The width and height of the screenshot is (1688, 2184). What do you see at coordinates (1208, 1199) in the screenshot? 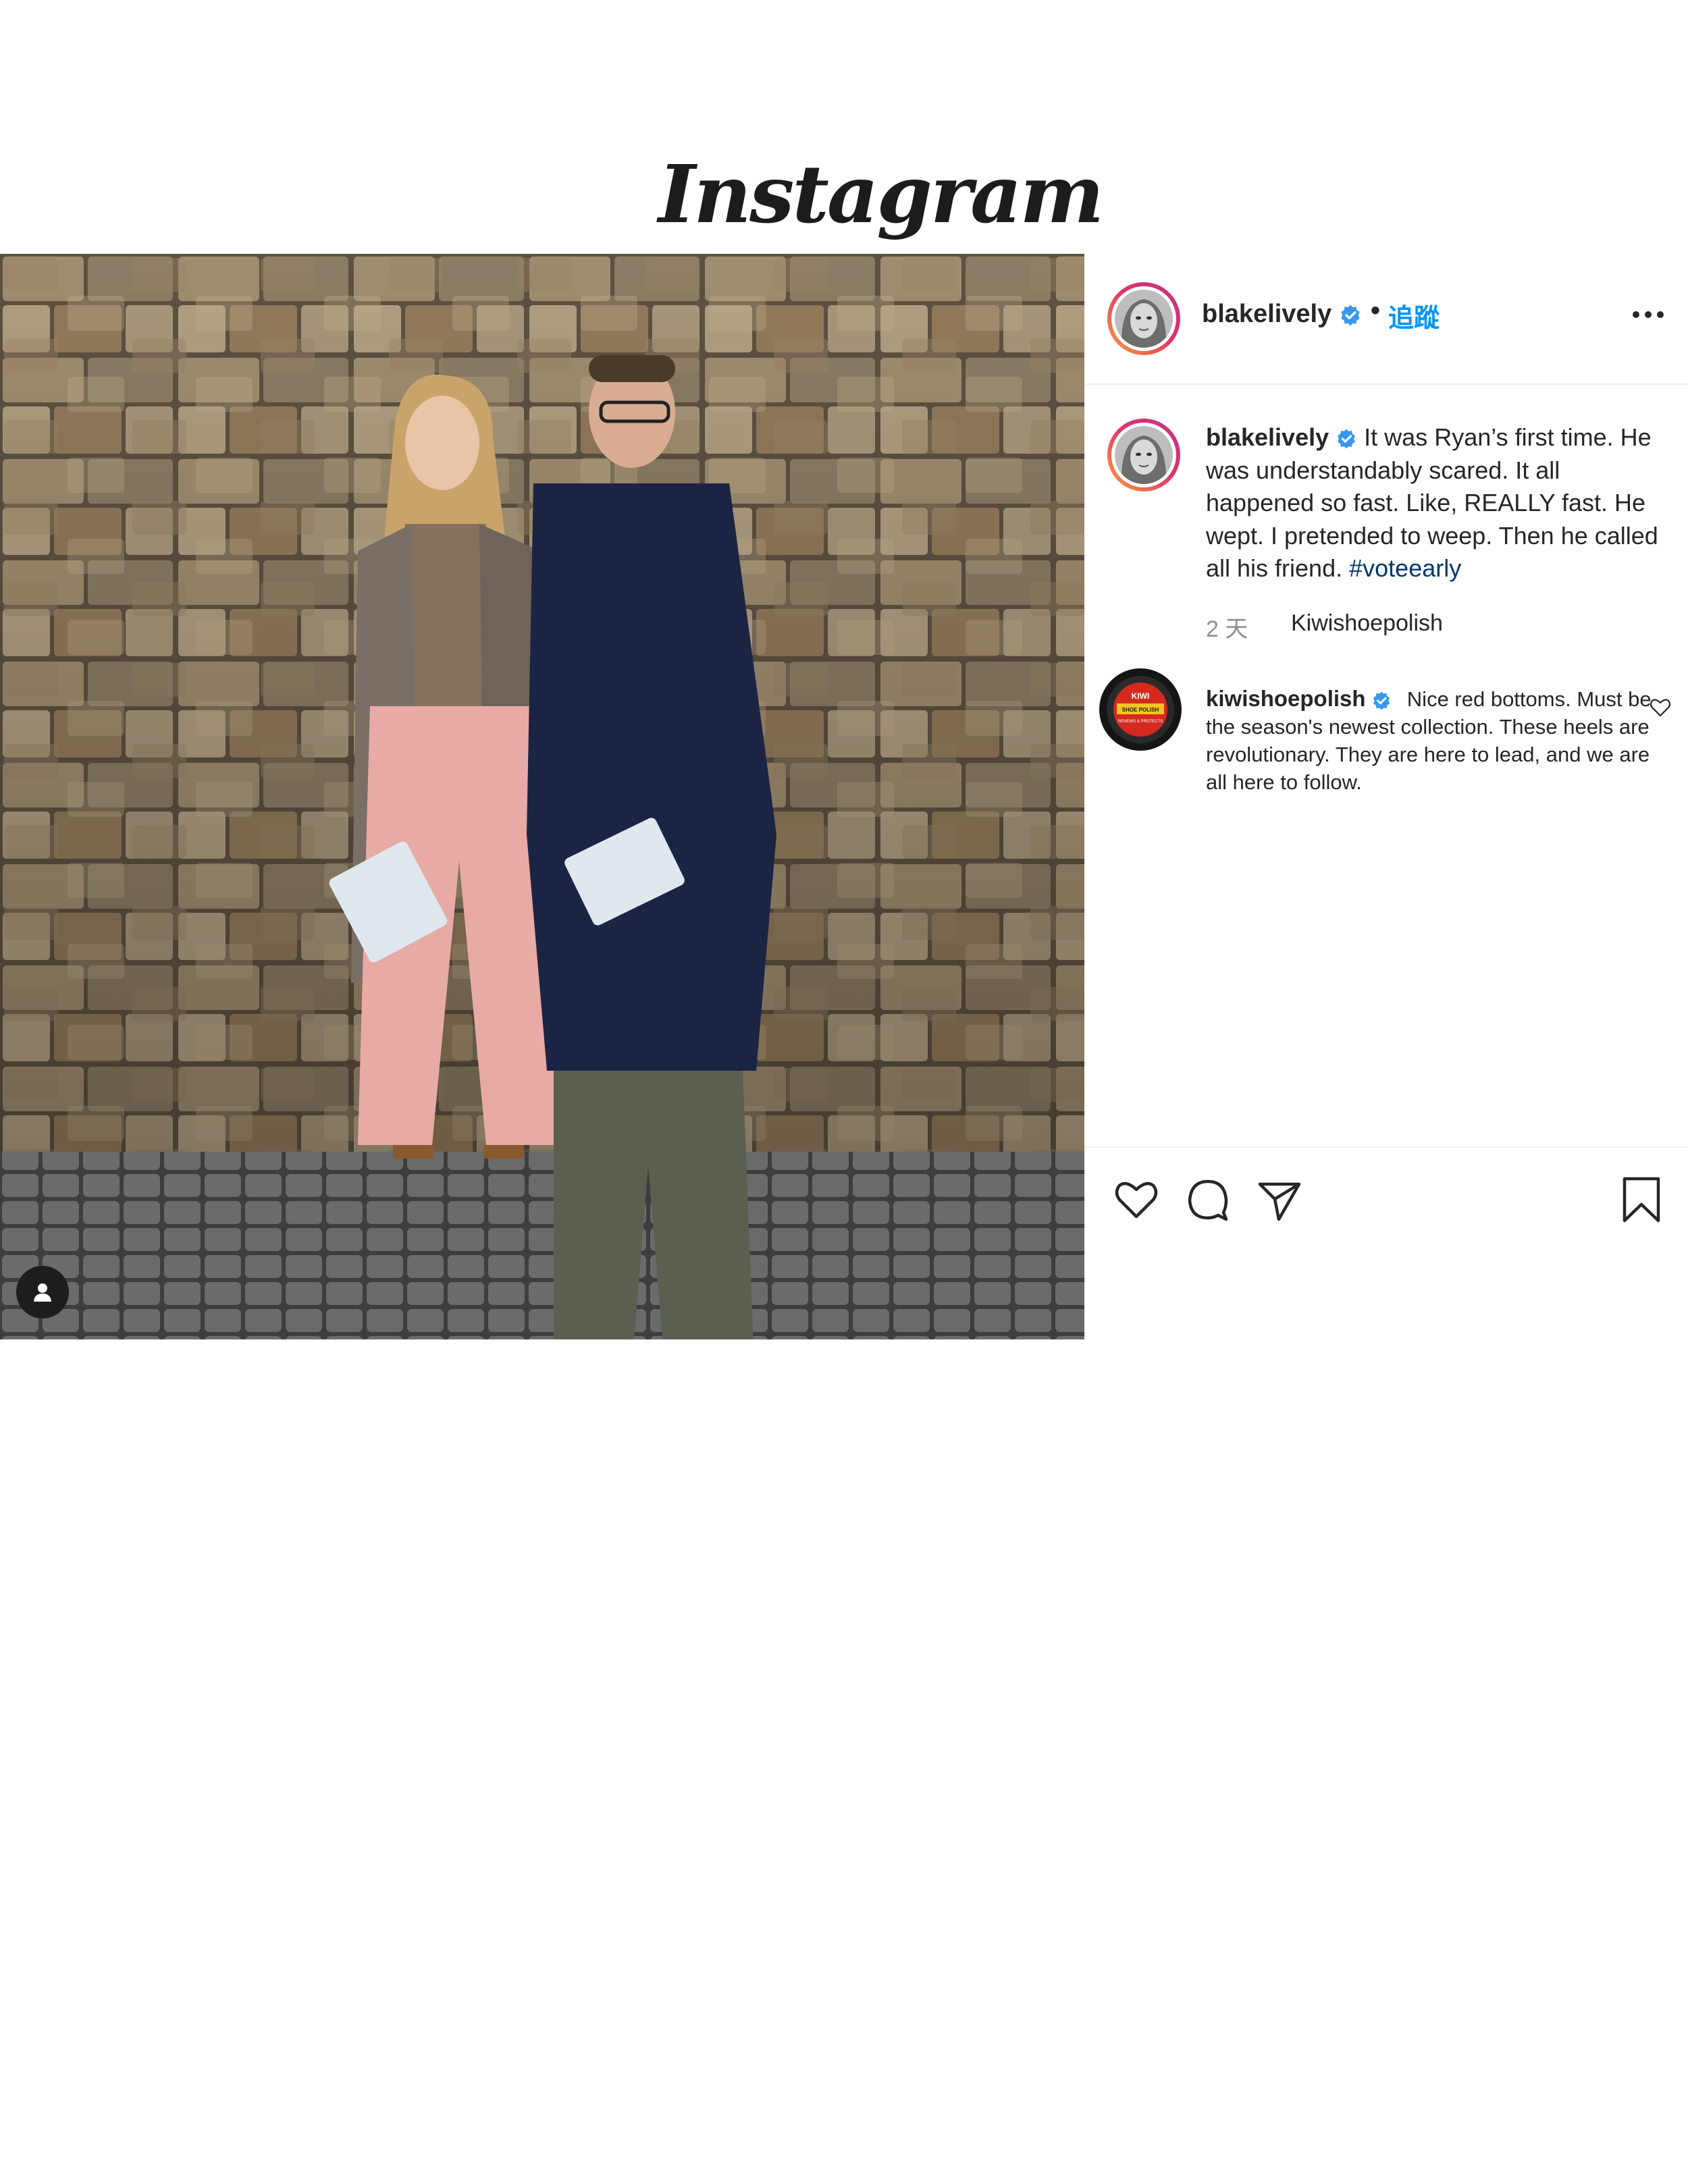
I see `comment-icon` at bounding box center [1208, 1199].